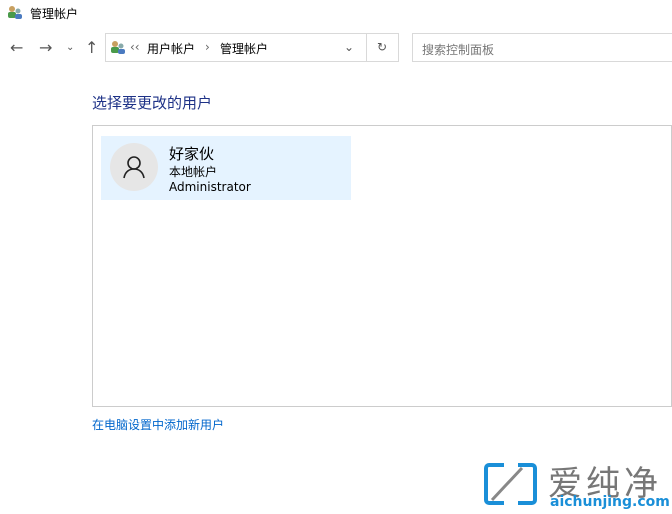 The height and width of the screenshot is (514, 672). Describe the element at coordinates (135, 47) in the screenshot. I see `overflow-chevron: ‹‹` at that location.